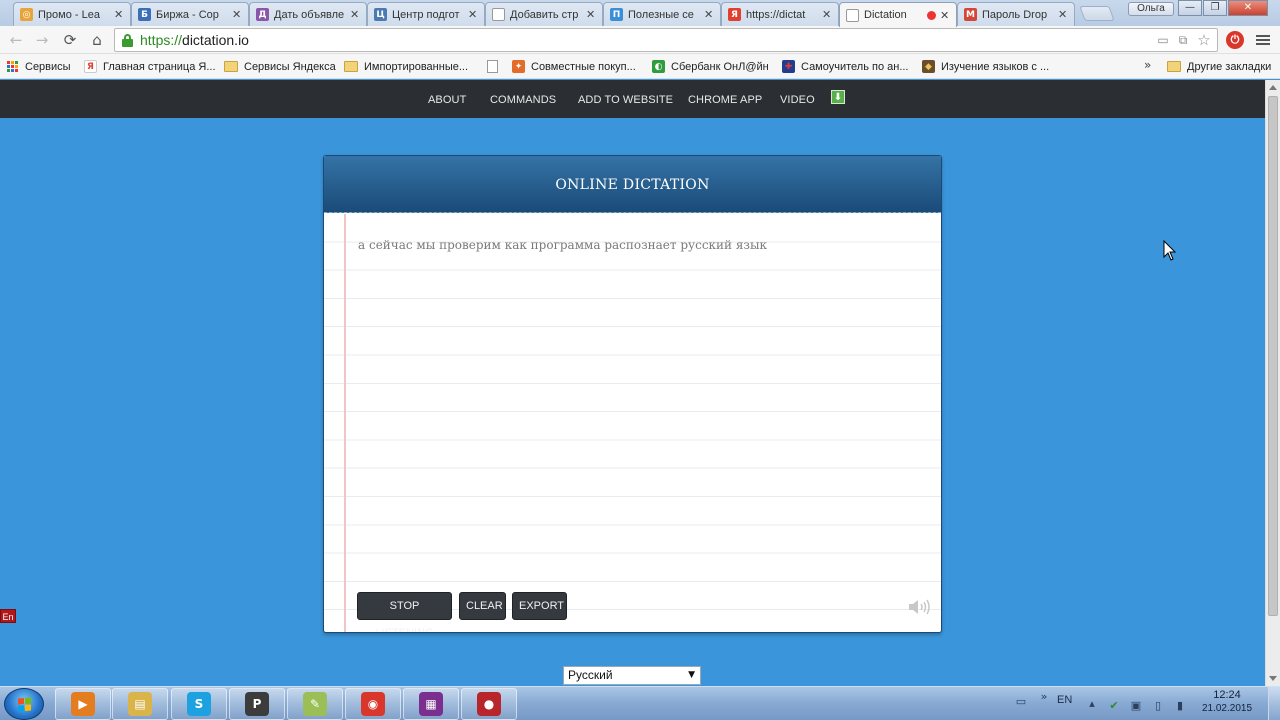 Image resolution: width=1280 pixels, height=720 pixels. Describe the element at coordinates (1215, 8) in the screenshot. I see `maximize-button: ❐` at that location.